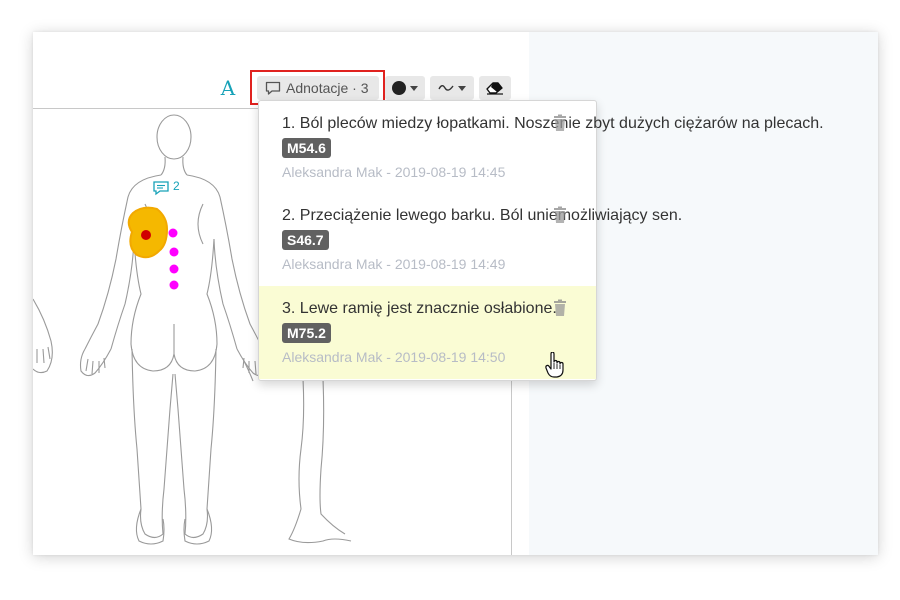 This screenshot has height=600, width=900. Describe the element at coordinates (419, 308) in the screenshot. I see `annotation-text: 3. Lewe ramię jest znacznie osłabione.` at that location.